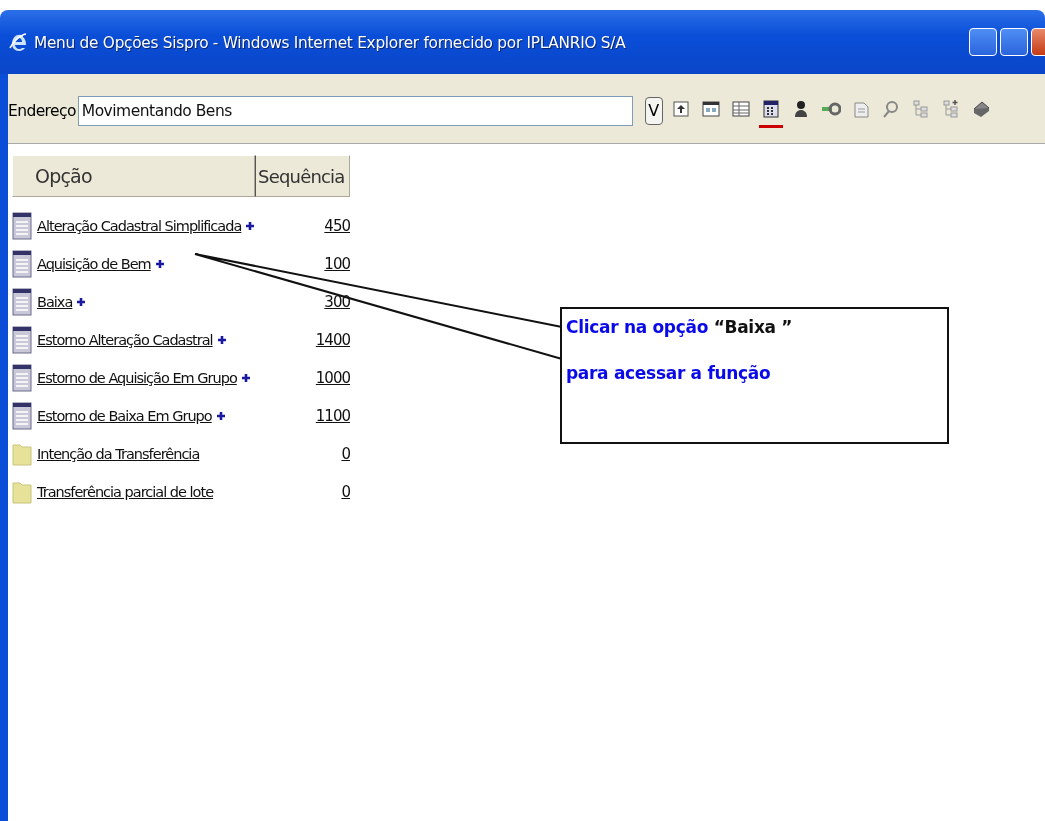 Image resolution: width=1045 pixels, height=821 pixels. What do you see at coordinates (338, 264) in the screenshot?
I see `sequence-link: 100` at bounding box center [338, 264].